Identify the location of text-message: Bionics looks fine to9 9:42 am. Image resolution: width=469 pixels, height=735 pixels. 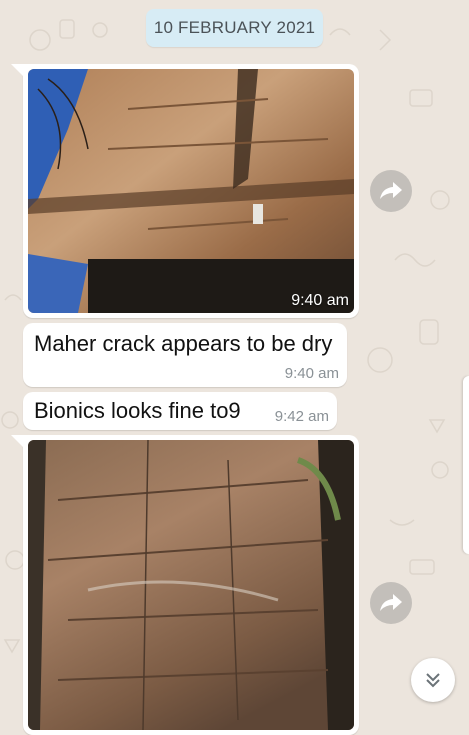
(180, 411).